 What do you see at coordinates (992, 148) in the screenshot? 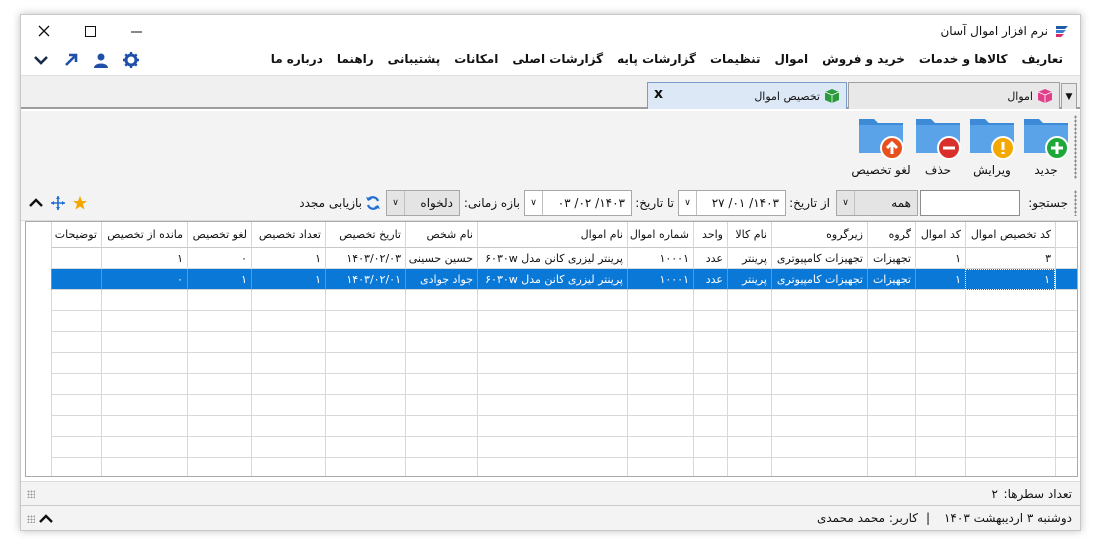
I see `edit-button: ویرایش` at bounding box center [992, 148].